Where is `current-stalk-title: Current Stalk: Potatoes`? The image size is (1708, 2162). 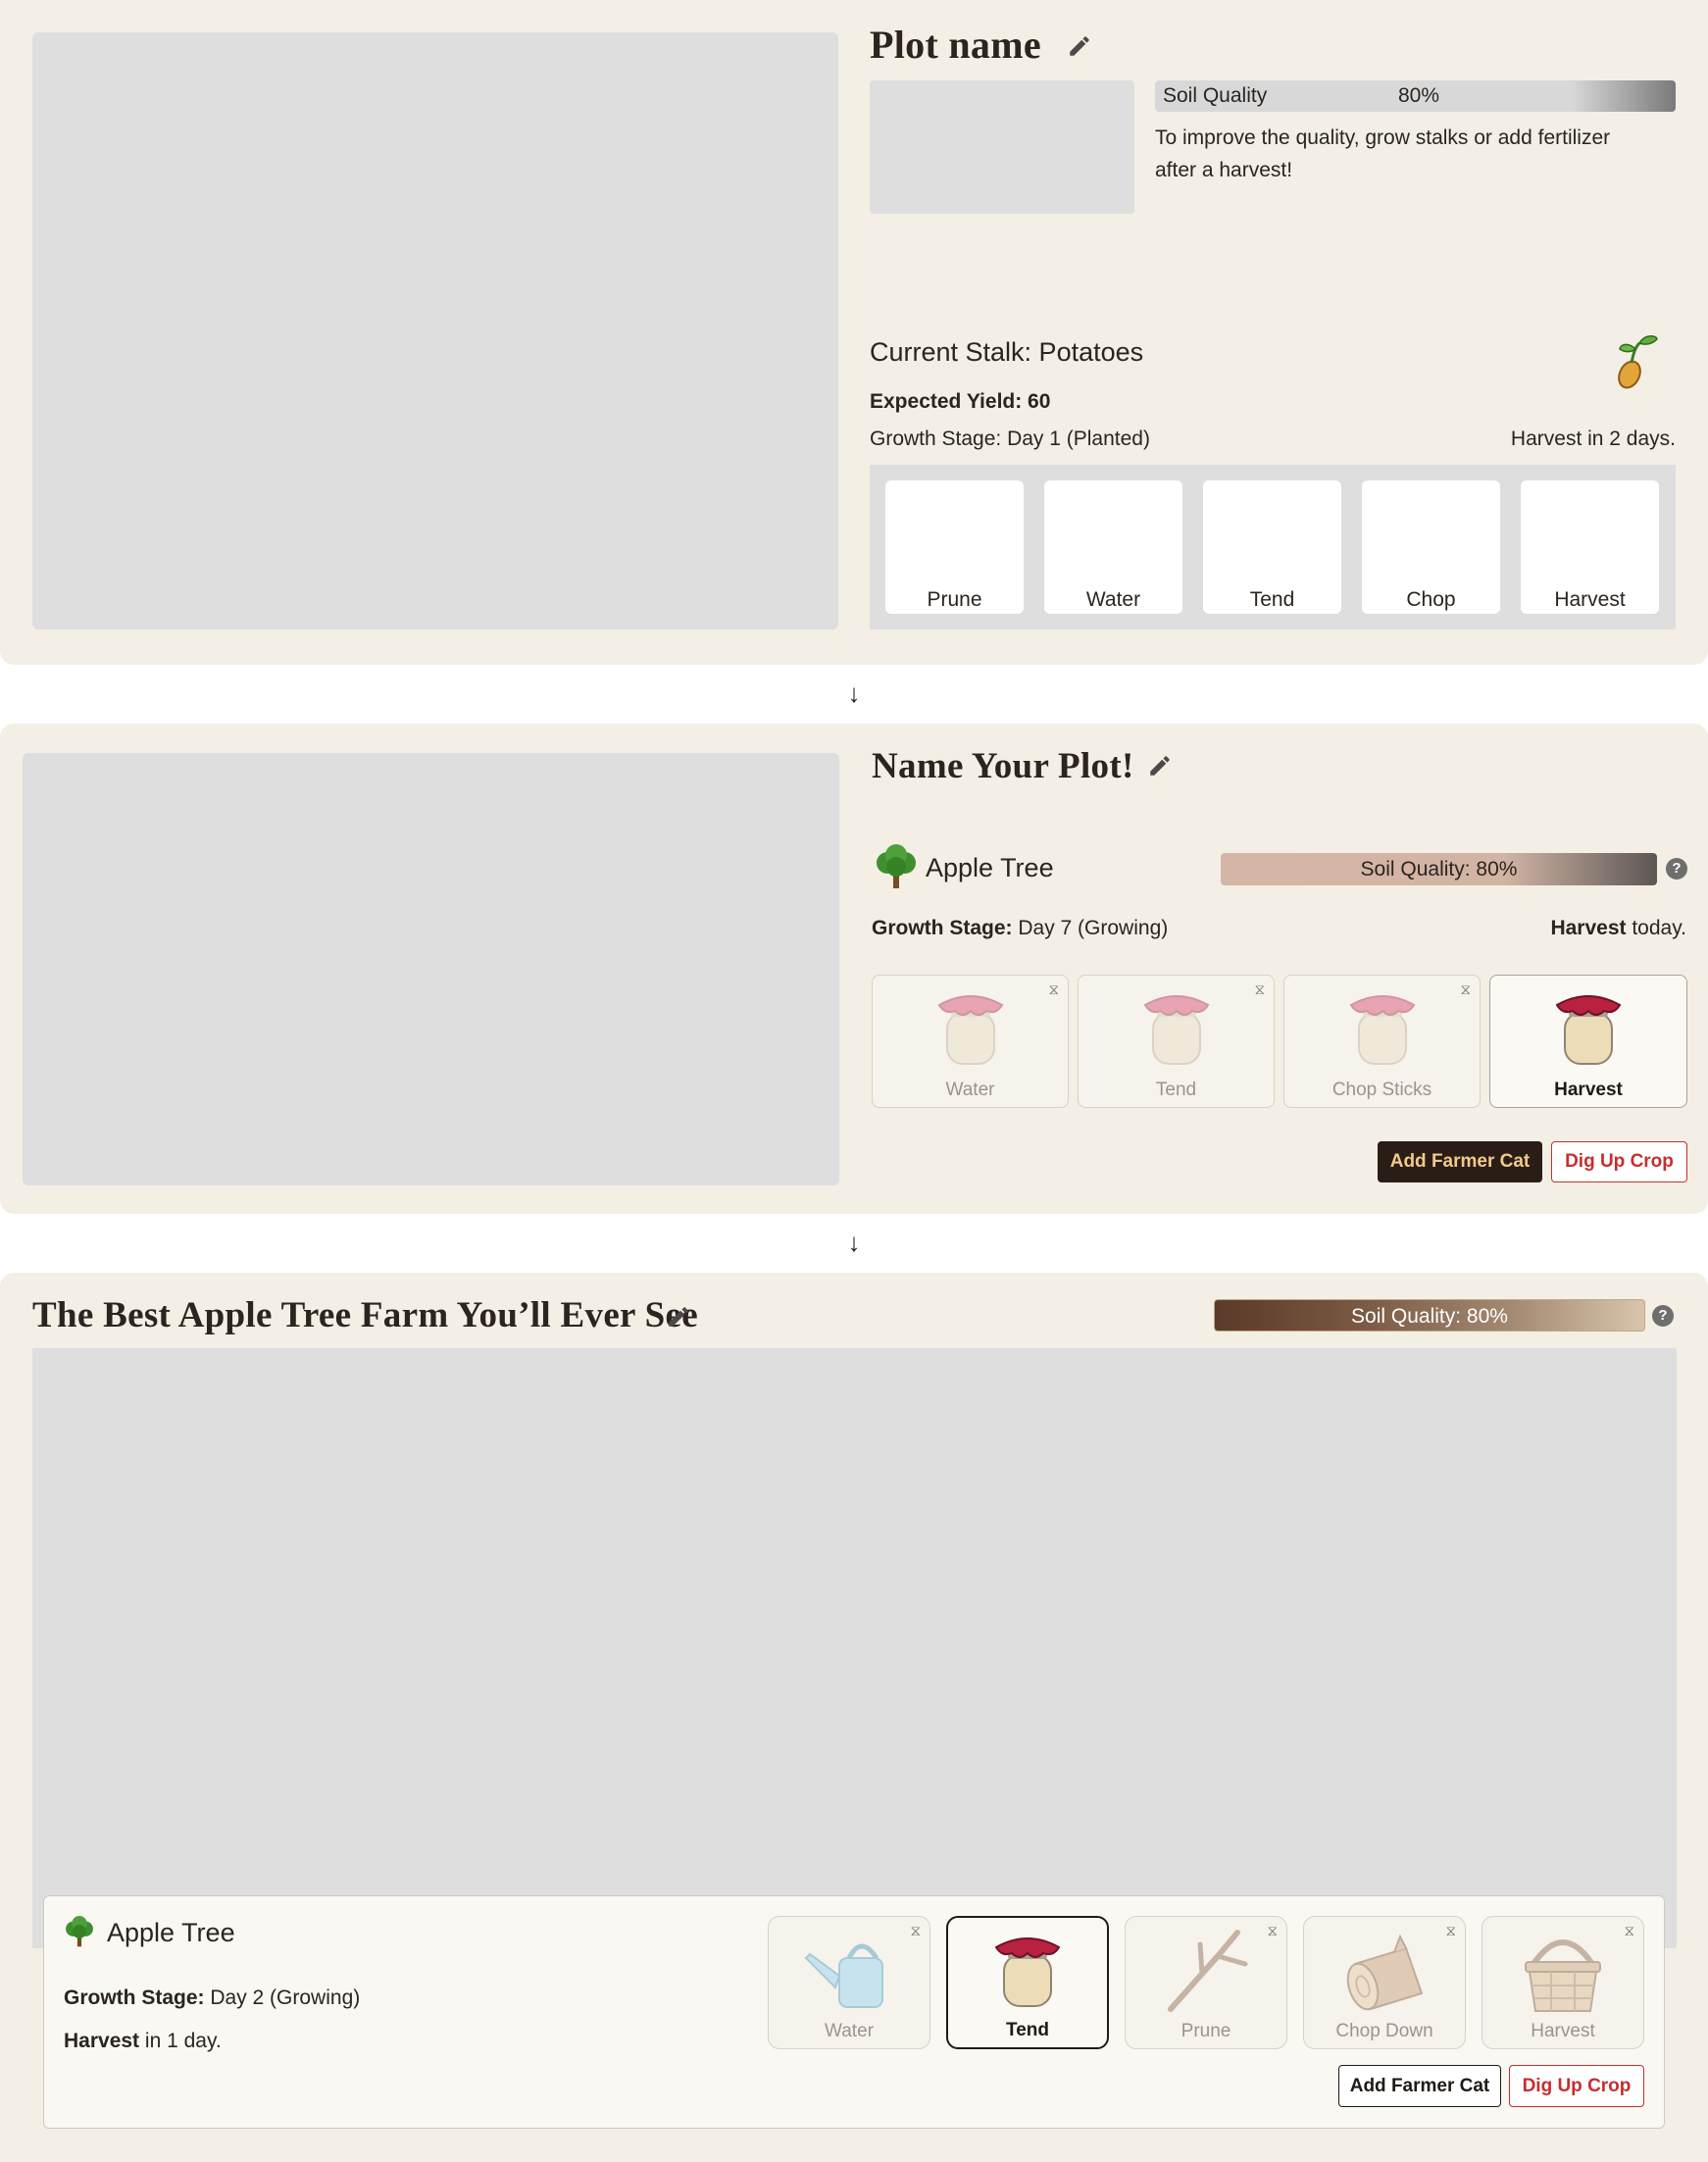
current-stalk-title: Current Stalk: Potatoes is located at coordinates (1007, 352).